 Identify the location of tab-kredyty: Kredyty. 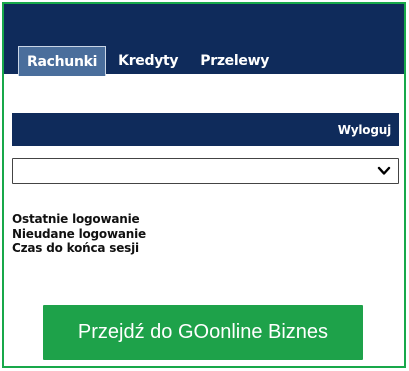
(148, 61).